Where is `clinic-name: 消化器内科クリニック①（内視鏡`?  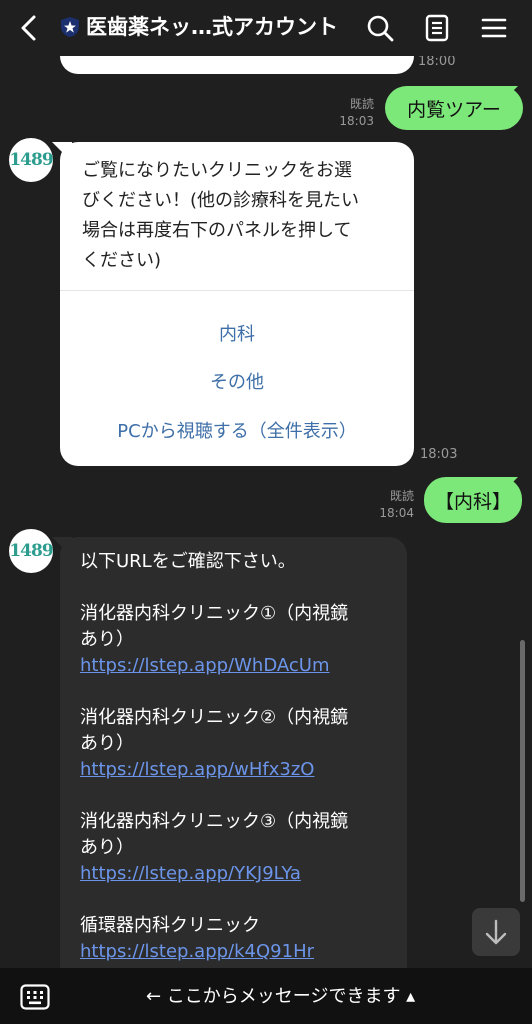 clinic-name: 消化器内科クリニック①（内視鏡 is located at coordinates (214, 613).